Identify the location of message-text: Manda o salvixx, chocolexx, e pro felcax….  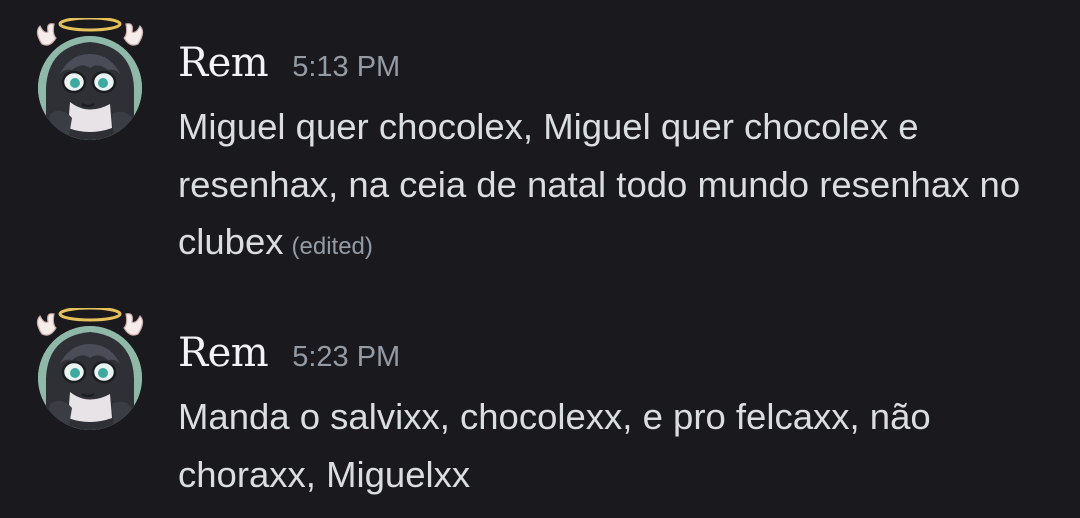
(554, 445).